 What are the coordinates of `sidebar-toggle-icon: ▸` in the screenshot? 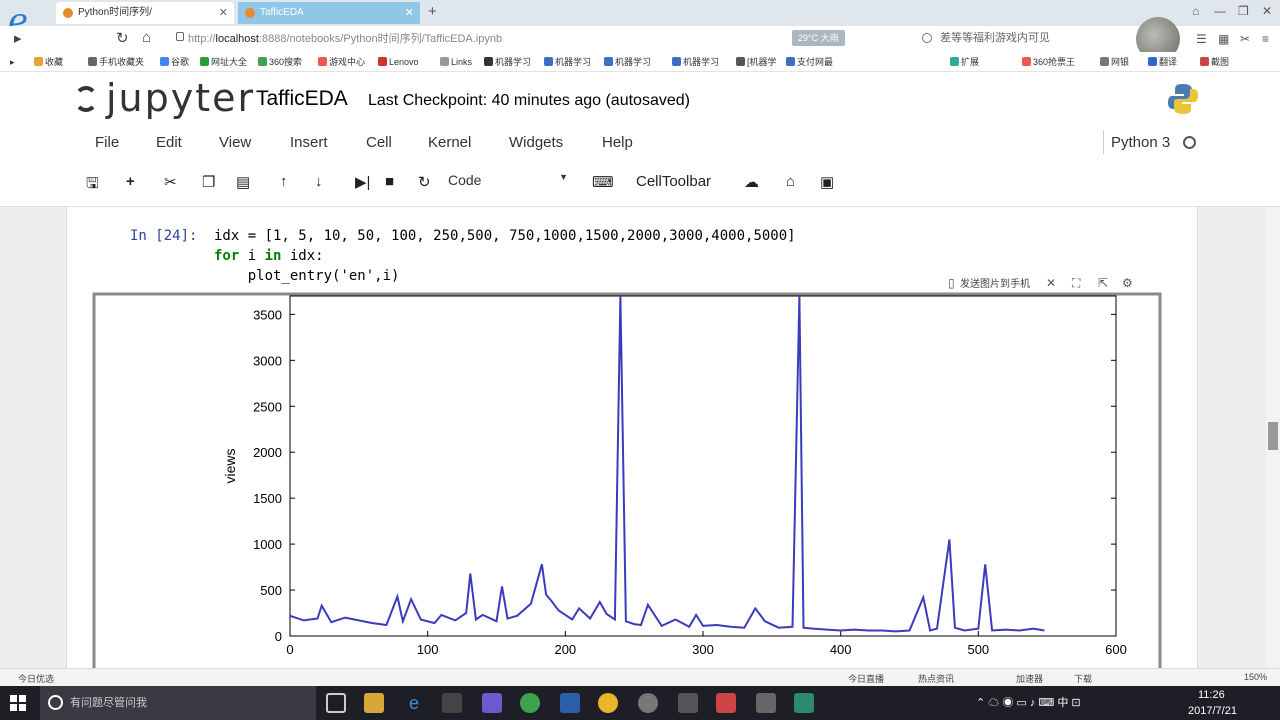 It's located at (18, 38).